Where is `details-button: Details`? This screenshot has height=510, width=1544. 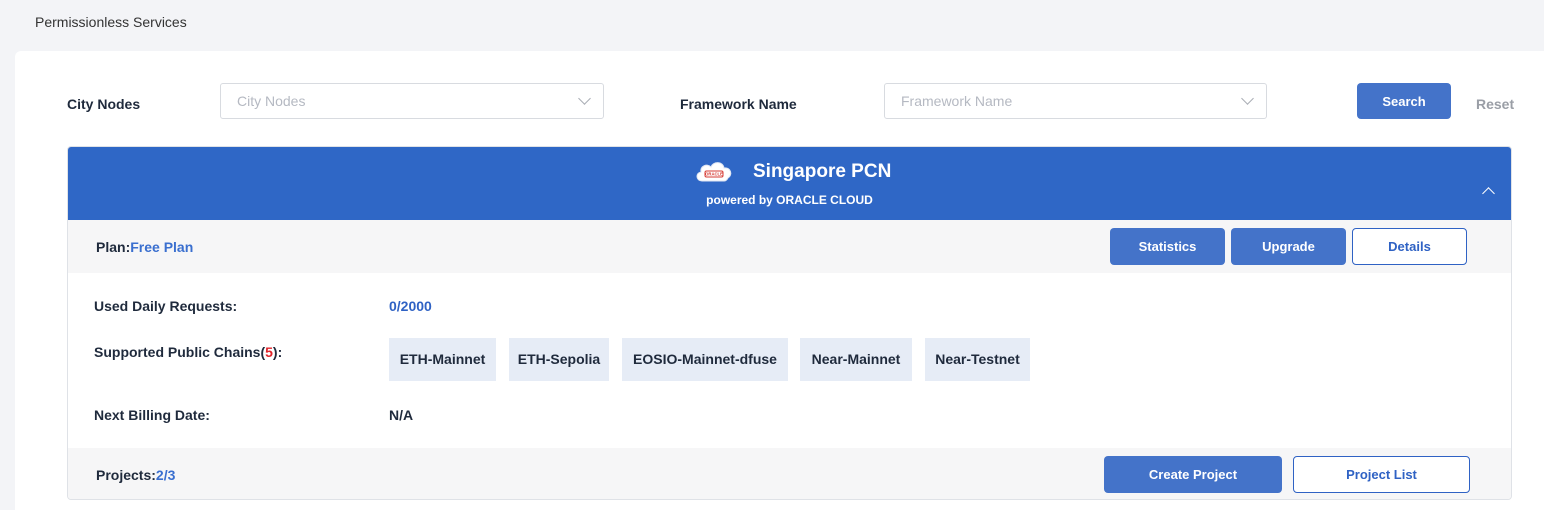 details-button: Details is located at coordinates (1409, 246).